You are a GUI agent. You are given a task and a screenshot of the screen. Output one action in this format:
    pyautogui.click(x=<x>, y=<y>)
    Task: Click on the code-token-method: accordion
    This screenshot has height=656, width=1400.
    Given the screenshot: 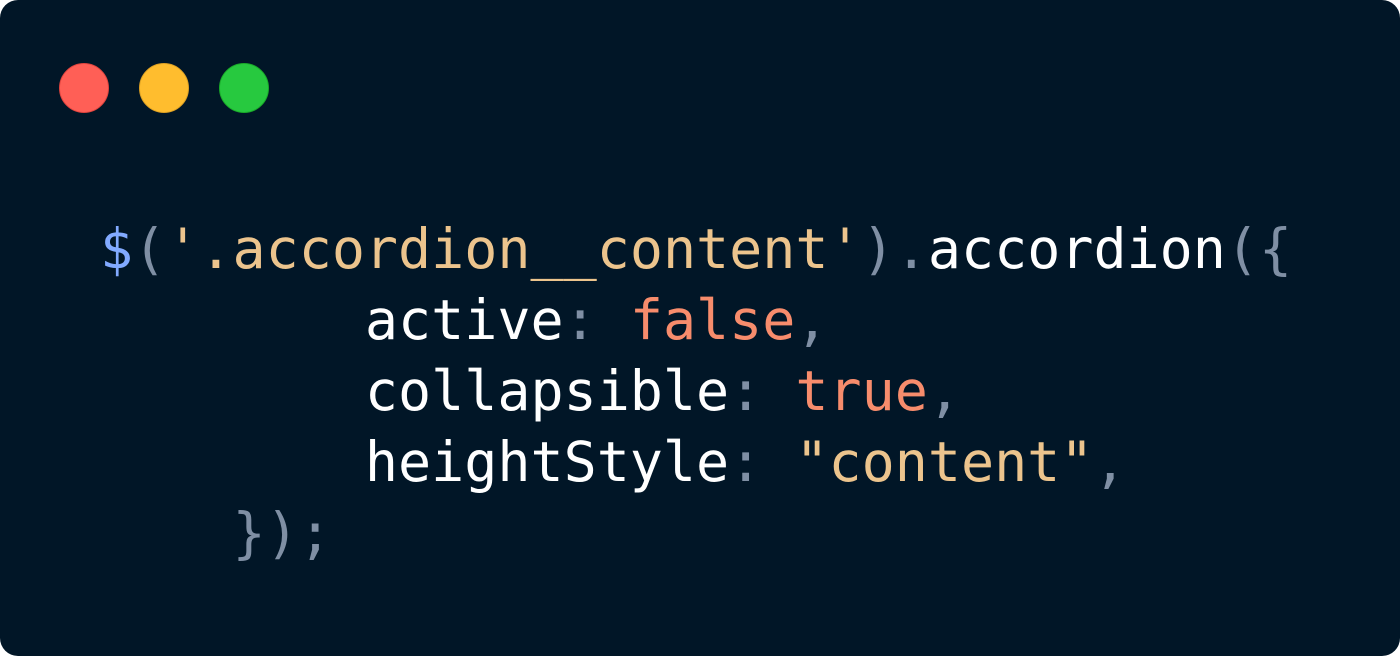 What is the action you would take?
    pyautogui.click(x=1076, y=249)
    